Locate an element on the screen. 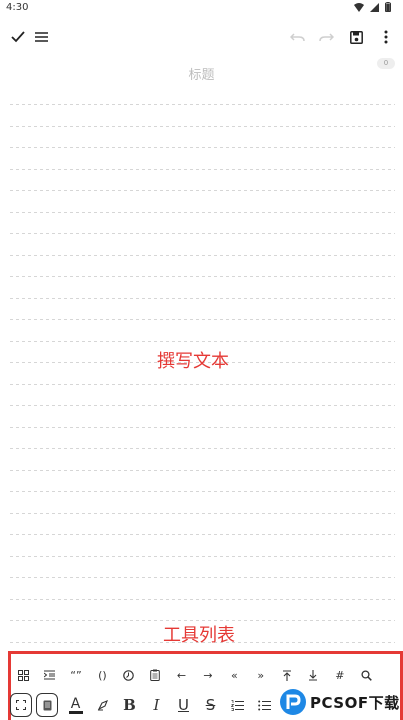 This screenshot has height=720, width=403. clipboard-icon is located at coordinates (155, 675).